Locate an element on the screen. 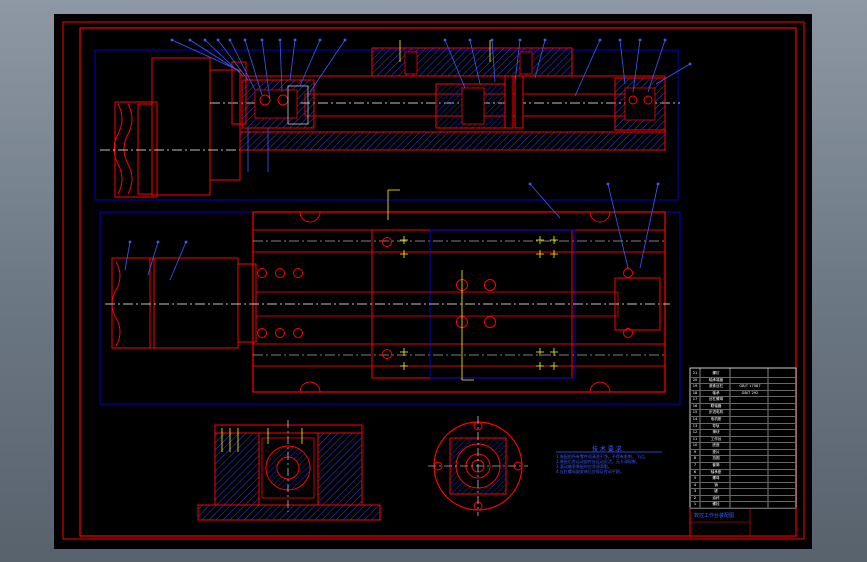 The image size is (867, 562). right-bearing-pack is located at coordinates (640, 104).